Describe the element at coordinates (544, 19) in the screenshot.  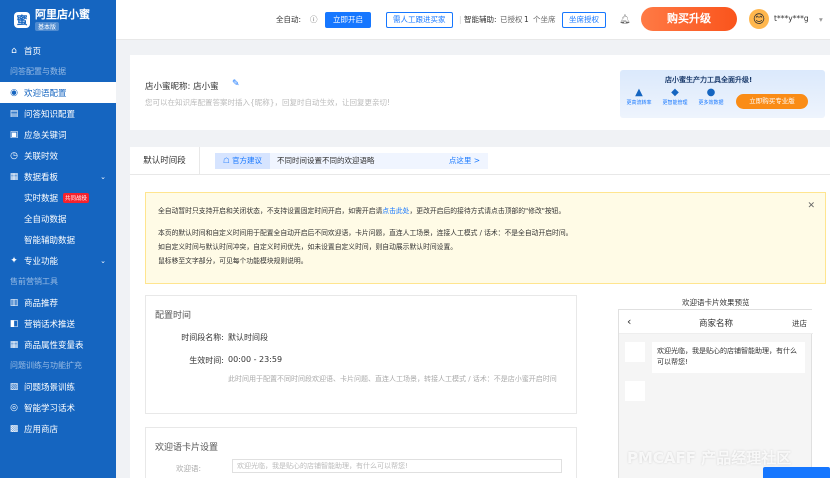
I see `seat-unit: 个坐席` at that location.